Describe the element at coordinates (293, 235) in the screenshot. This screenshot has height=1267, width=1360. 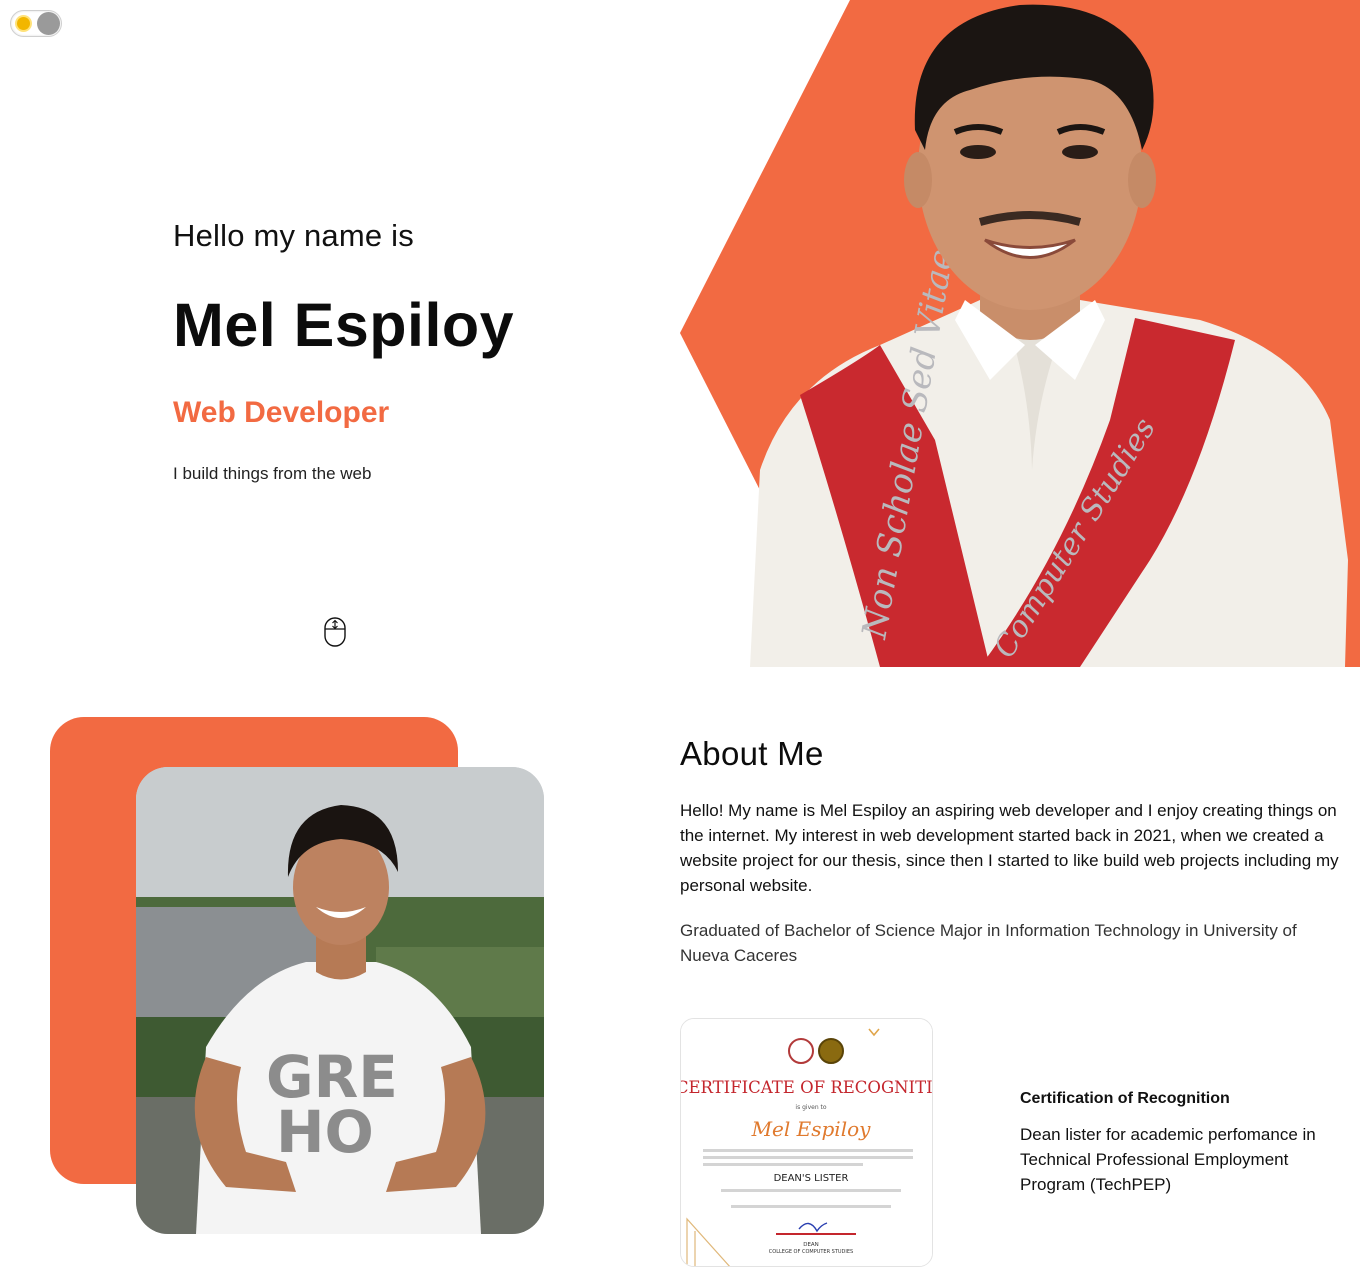
I see `hero-greeting: Hello my name is` at that location.